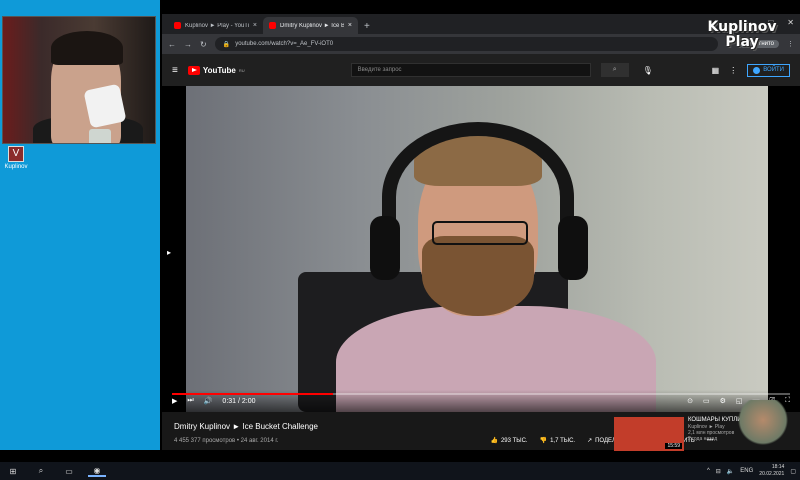 The height and width of the screenshot is (480, 800). What do you see at coordinates (239, 401) in the screenshot?
I see `time-display: 0:31 / 2:00` at bounding box center [239, 401].